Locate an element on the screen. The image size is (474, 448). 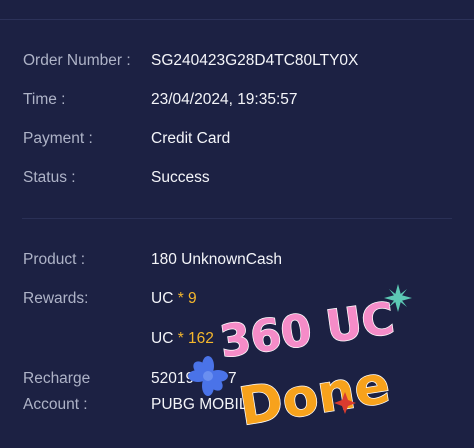
recharge-account-label-line2: Account : is located at coordinates (55, 404).